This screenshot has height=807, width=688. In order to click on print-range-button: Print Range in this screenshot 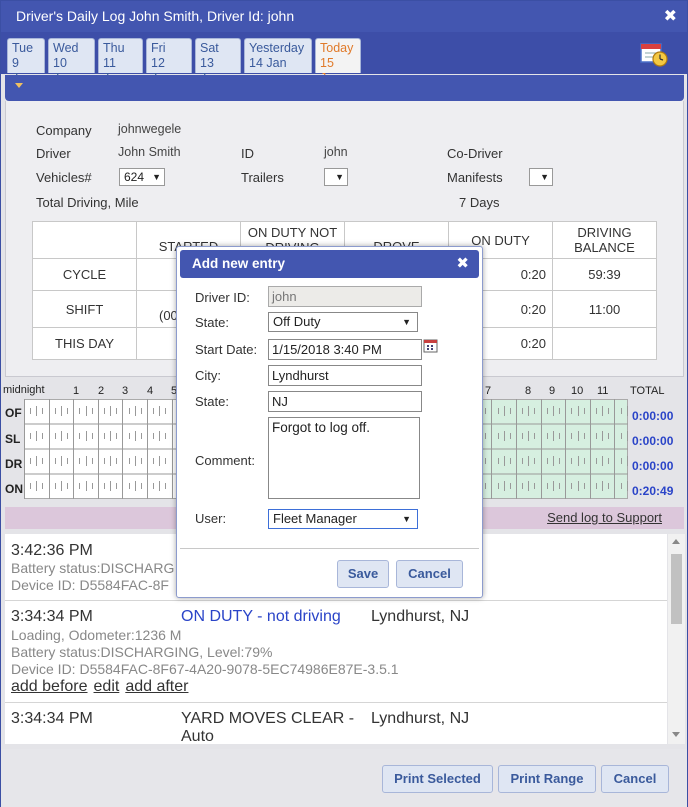, I will do `click(547, 779)`.